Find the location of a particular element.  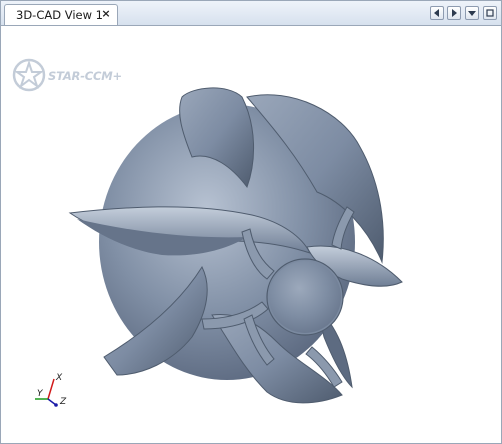

triangle-right-icon is located at coordinates (454, 13).